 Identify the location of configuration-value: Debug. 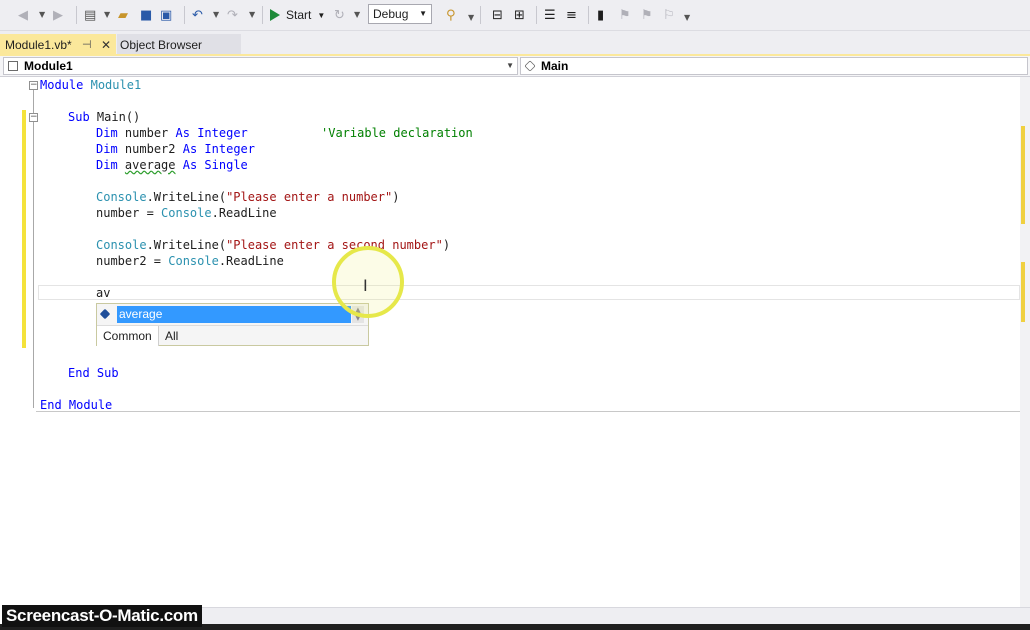
(391, 14).